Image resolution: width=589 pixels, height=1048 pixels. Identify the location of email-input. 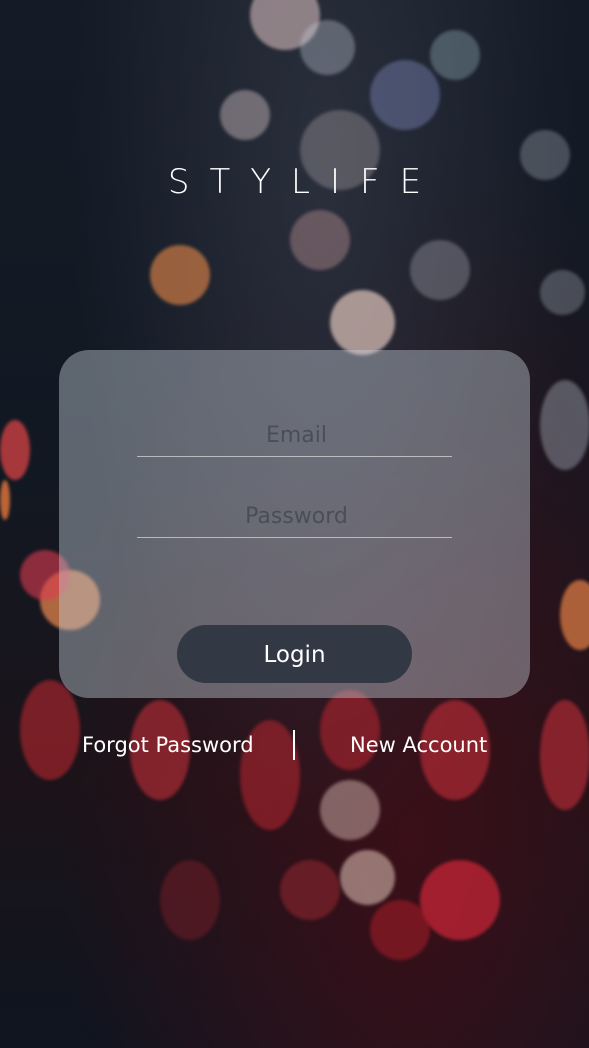
(296, 435).